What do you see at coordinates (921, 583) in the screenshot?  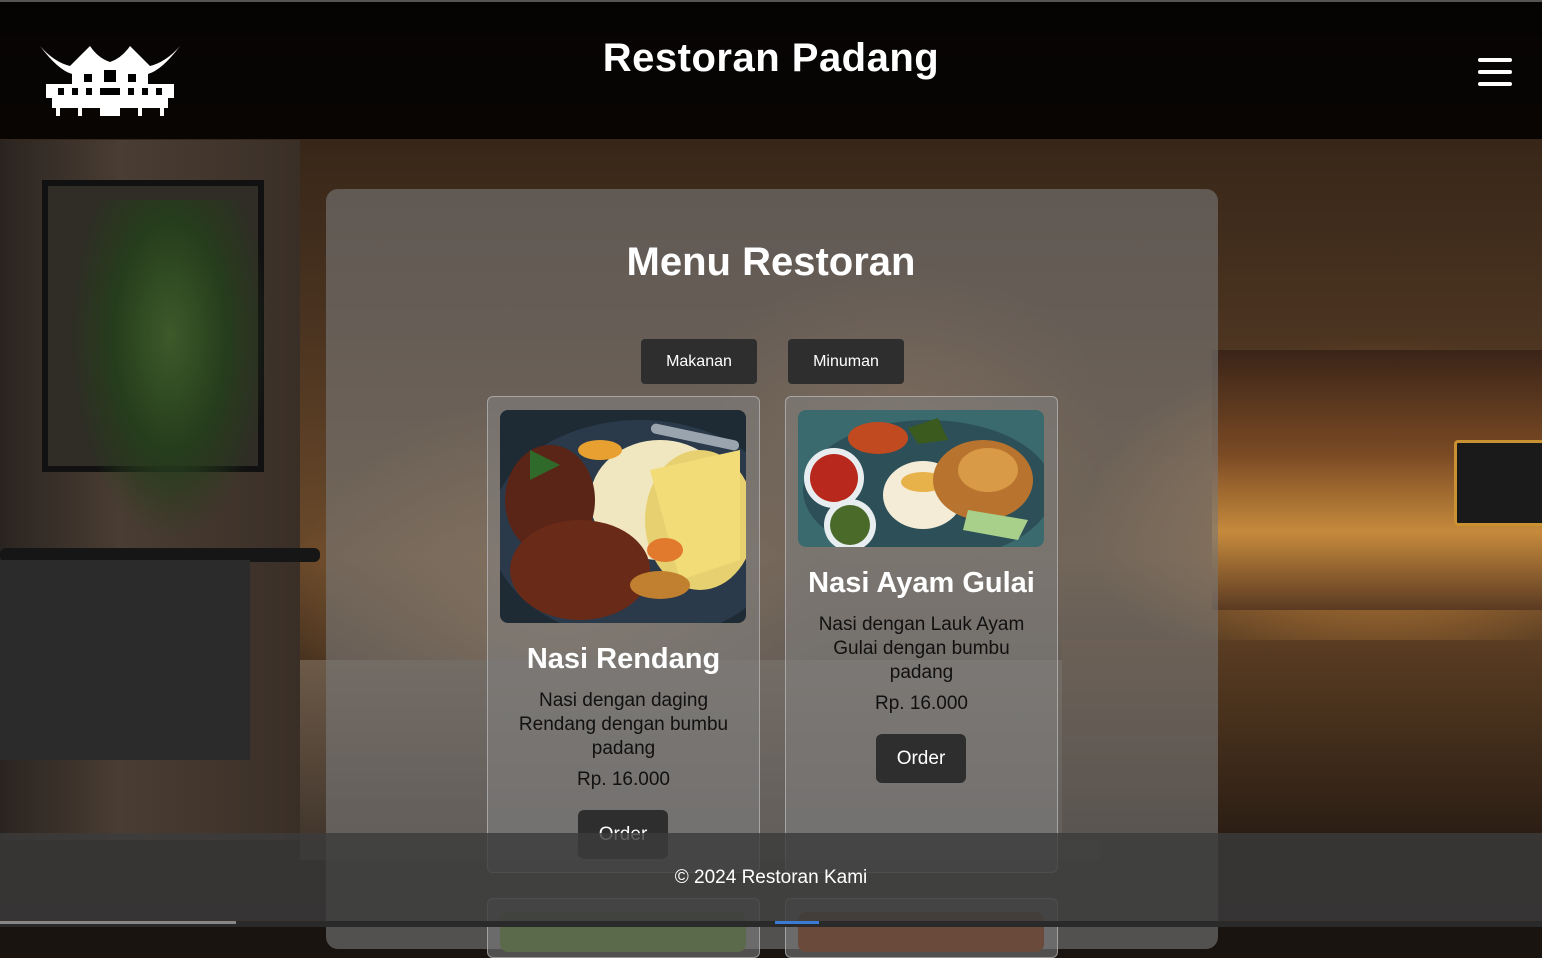 I see `card-name: Nasi Ayam Gulai` at bounding box center [921, 583].